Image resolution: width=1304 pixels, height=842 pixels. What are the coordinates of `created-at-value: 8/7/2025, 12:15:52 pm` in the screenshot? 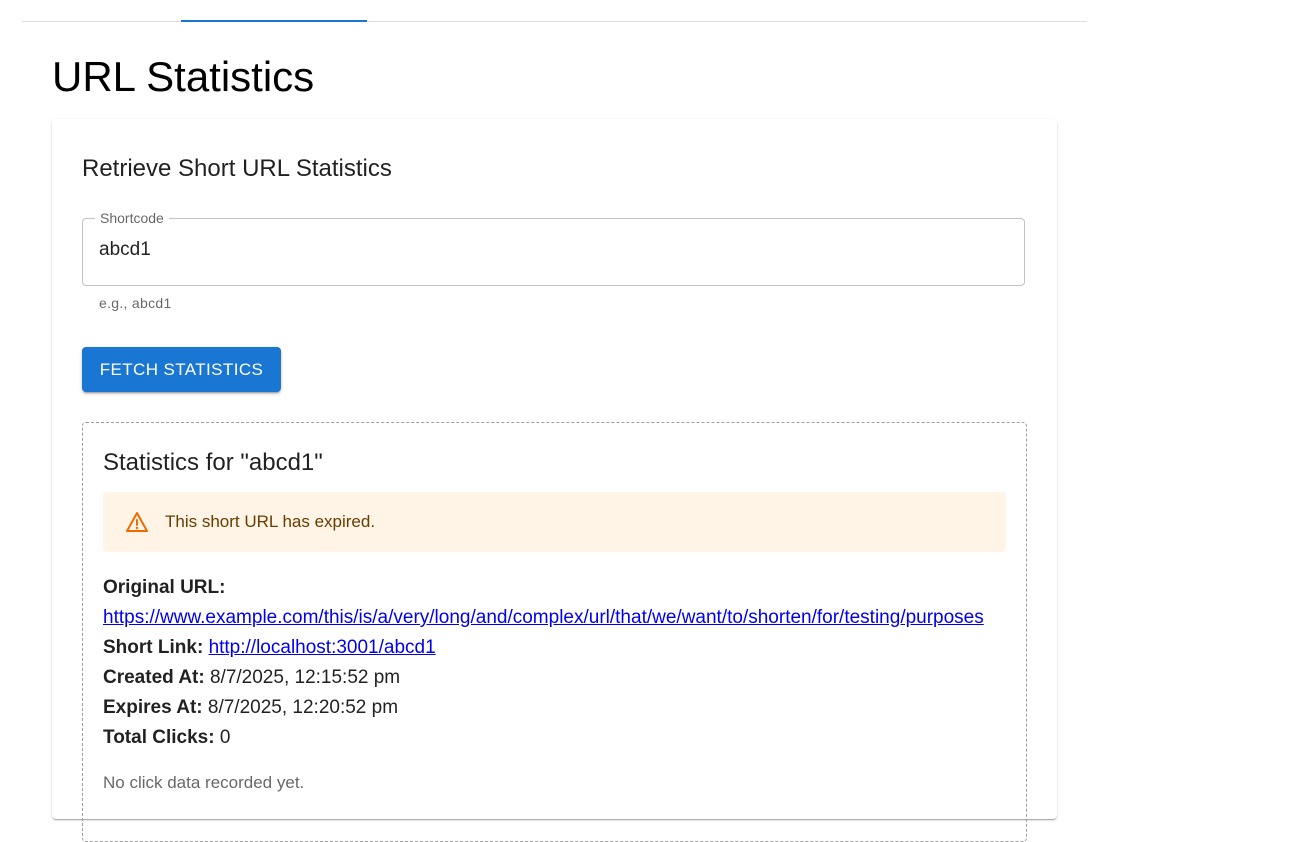 It's located at (305, 677).